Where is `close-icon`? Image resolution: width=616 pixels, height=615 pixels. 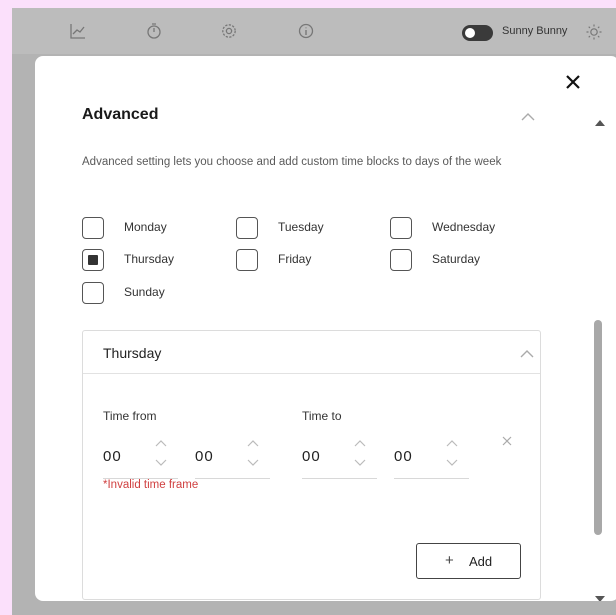
close-icon is located at coordinates (573, 82).